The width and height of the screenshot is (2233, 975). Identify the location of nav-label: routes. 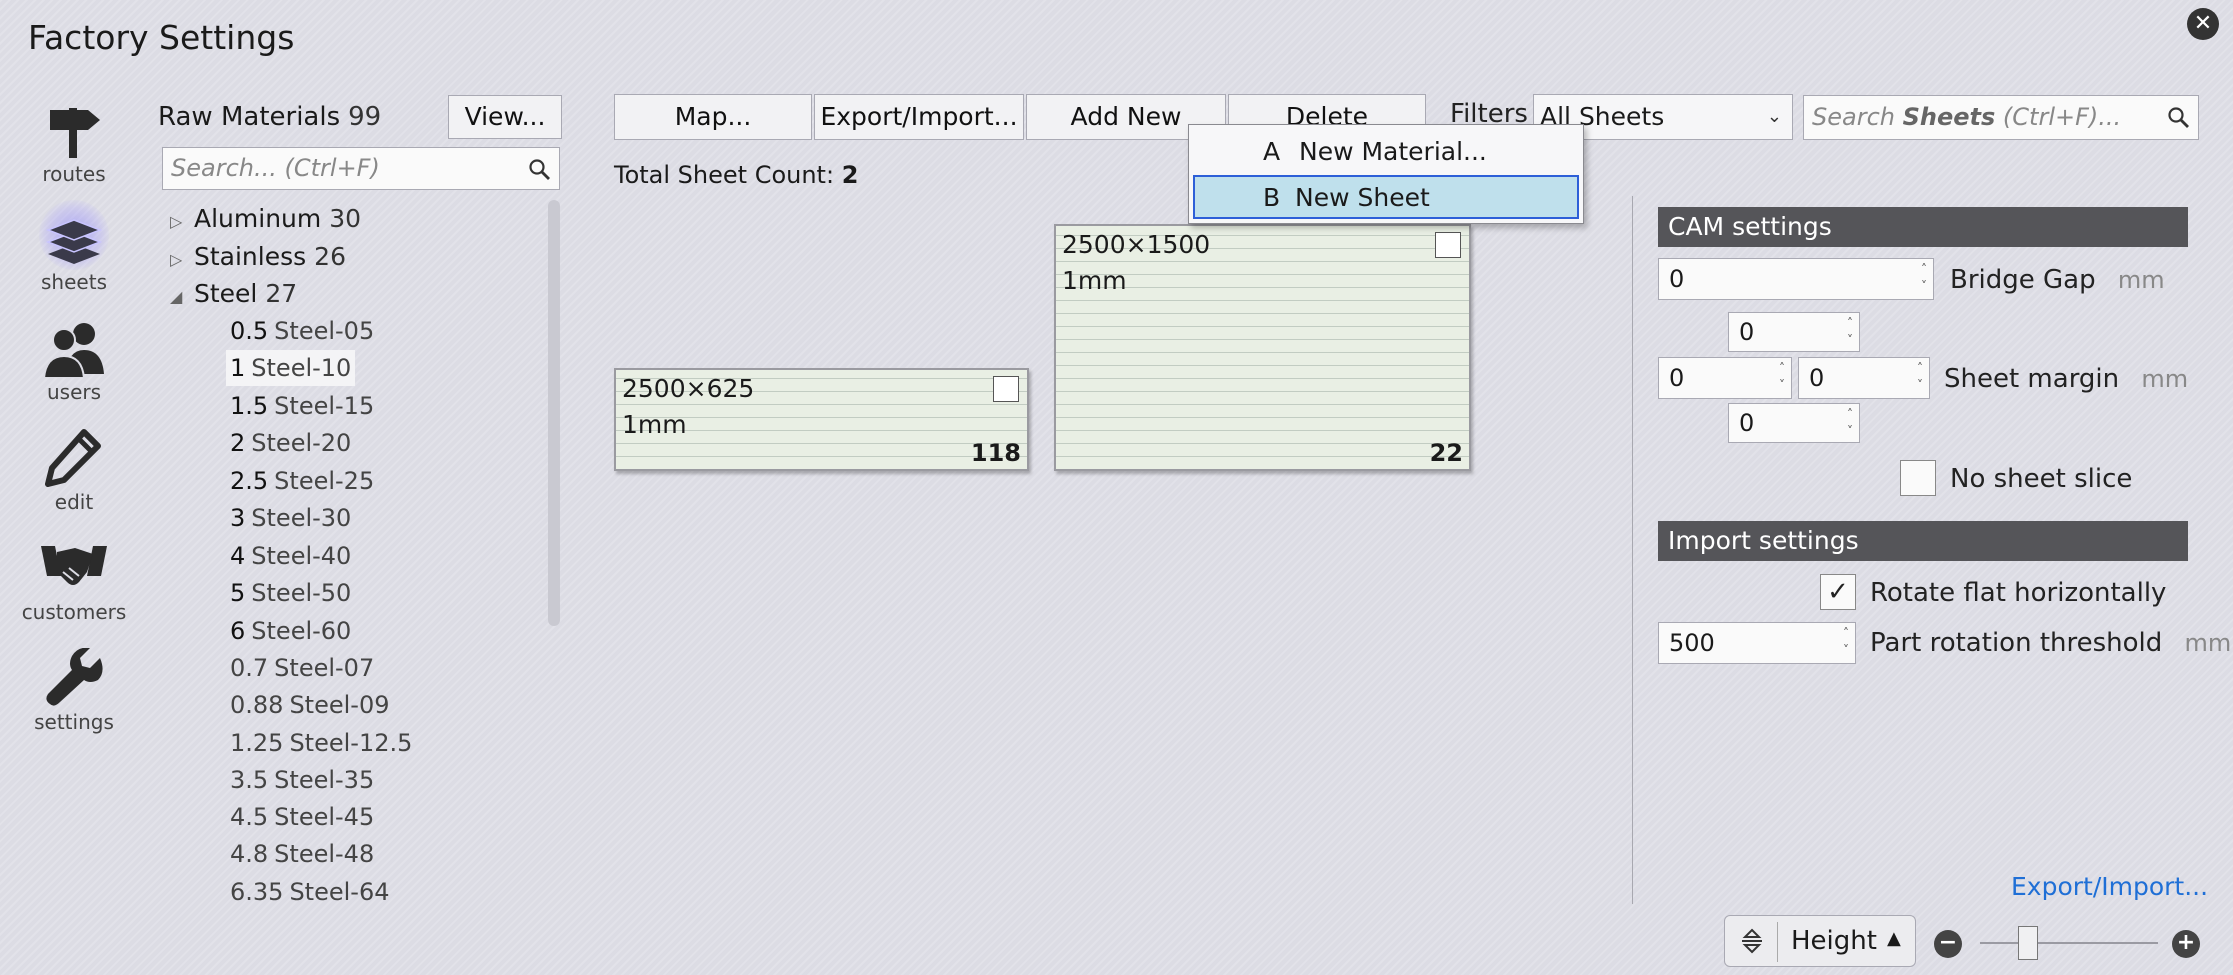
(74, 174).